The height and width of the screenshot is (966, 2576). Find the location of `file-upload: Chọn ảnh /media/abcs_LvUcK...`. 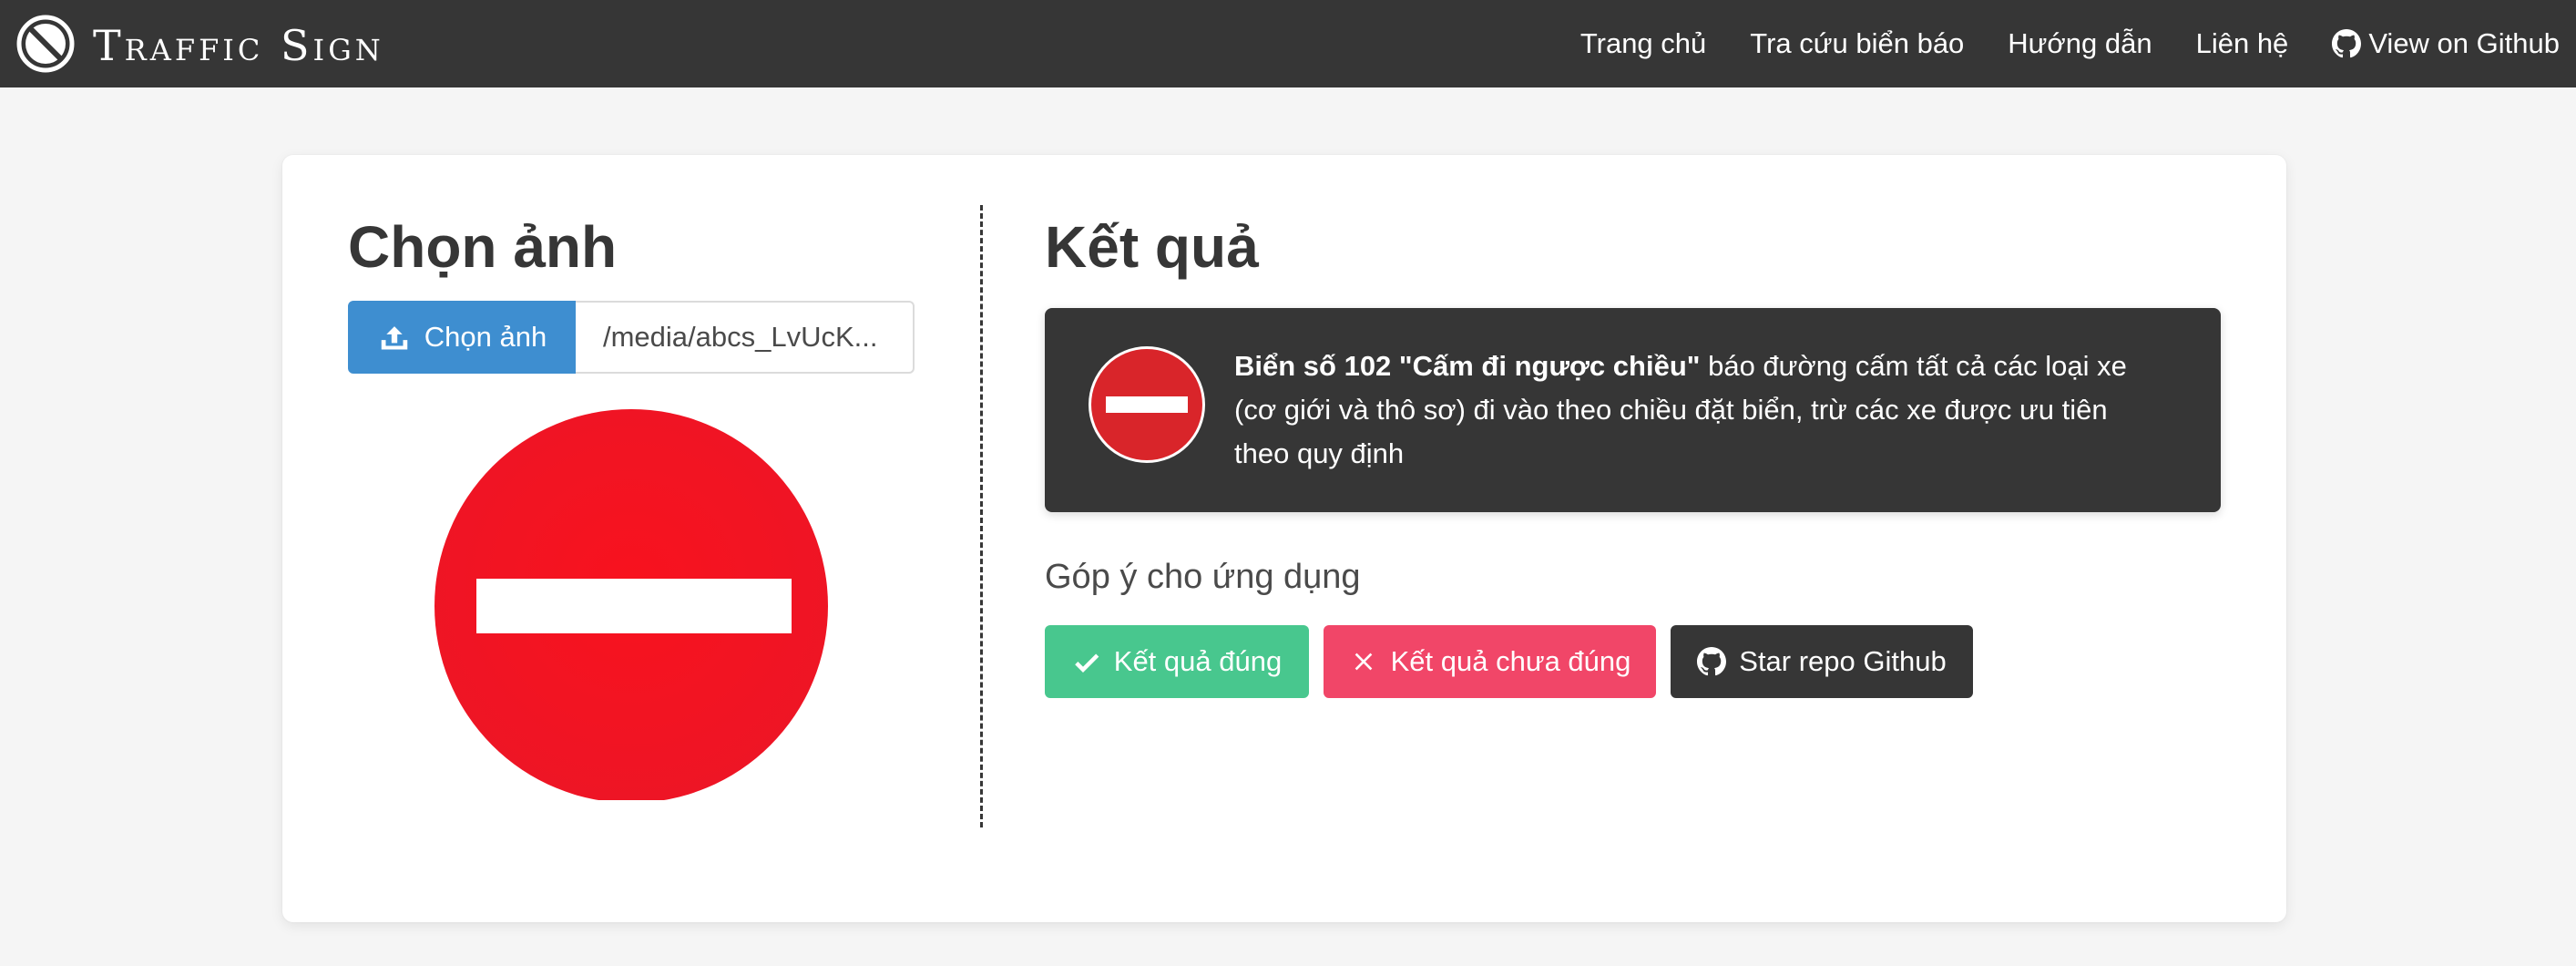

file-upload: Chọn ảnh /media/abcs_LvUcK... is located at coordinates (631, 337).